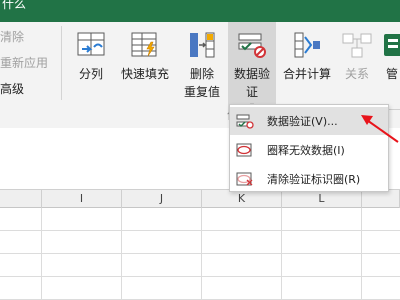  What do you see at coordinates (251, 83) in the screenshot?
I see `data-validation-label-text: 数据验 证` at bounding box center [251, 83].